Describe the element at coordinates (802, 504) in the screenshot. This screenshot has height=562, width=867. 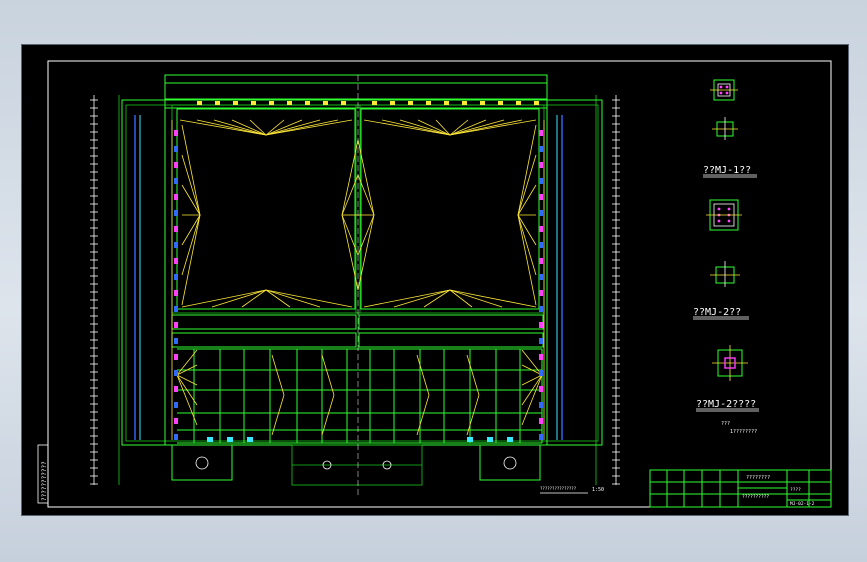
I see `title-sheet-no: MJ-02-1-2` at that location.